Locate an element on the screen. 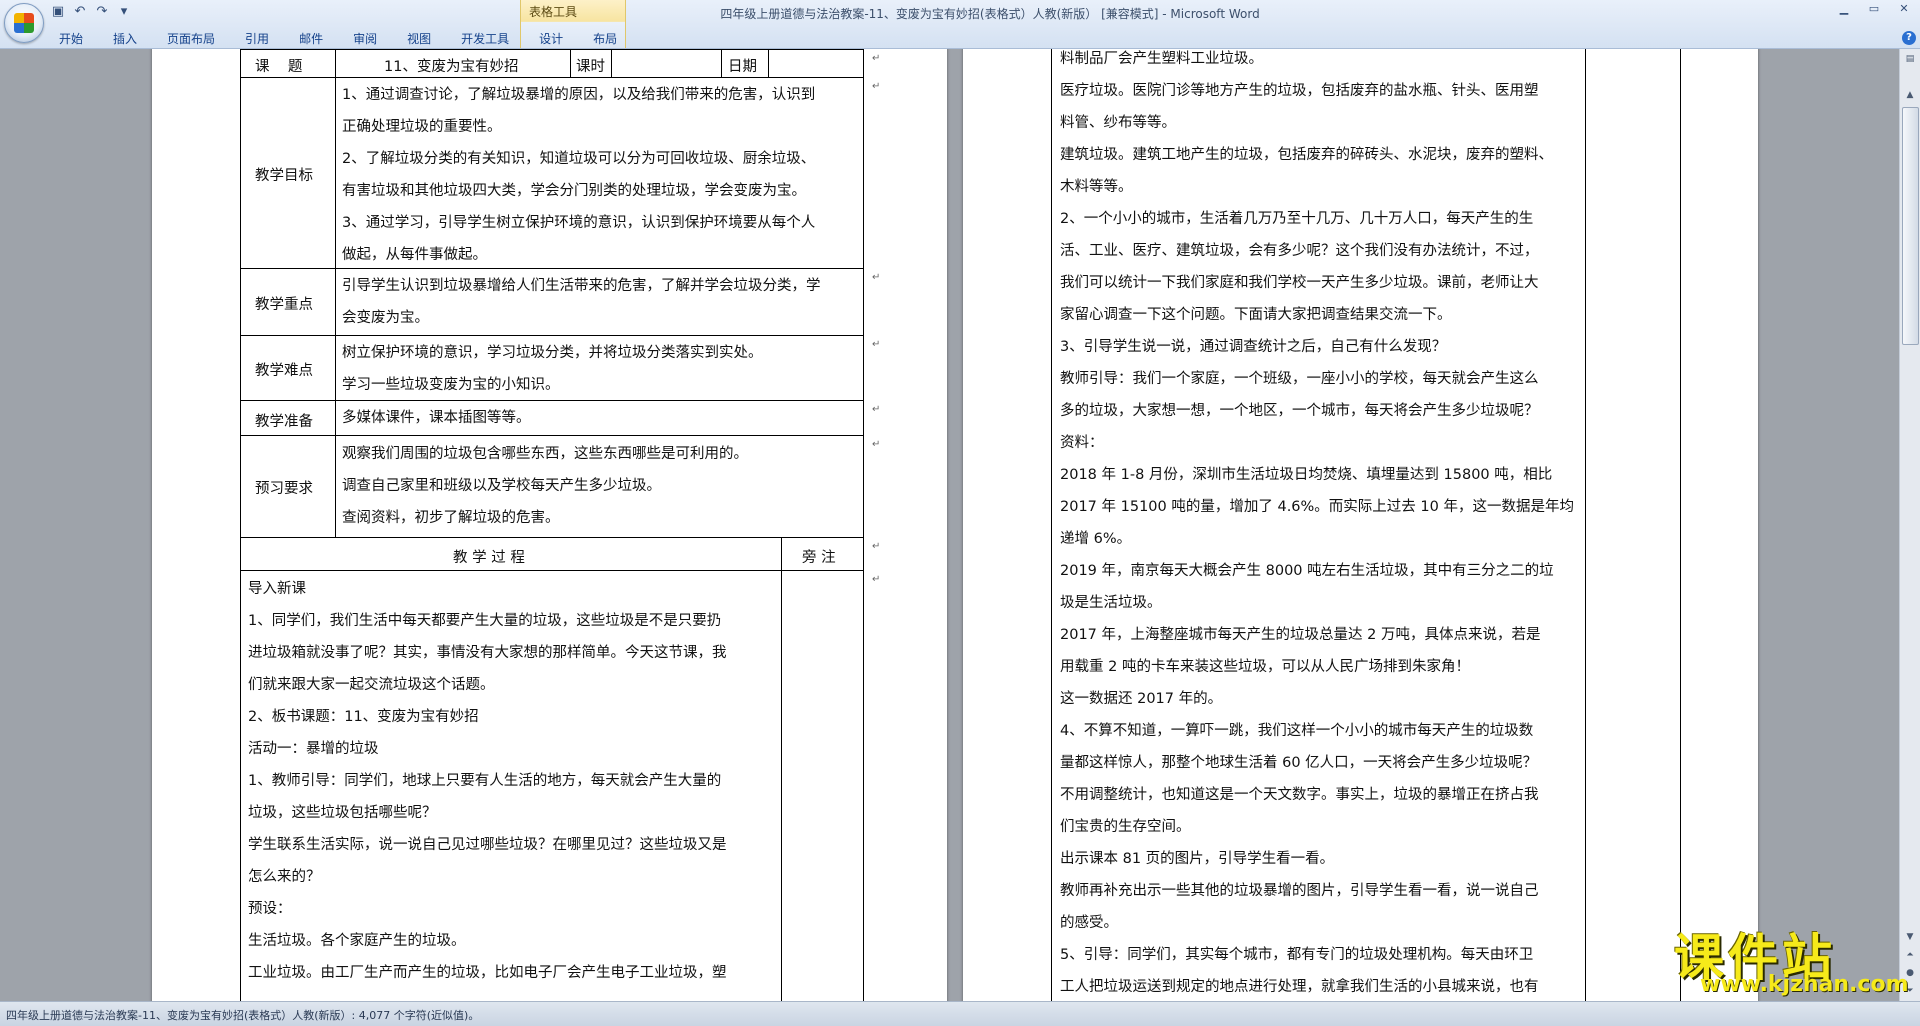 The height and width of the screenshot is (1026, 1920). keypoints-line: 会变废为宝。 is located at coordinates (385, 318).